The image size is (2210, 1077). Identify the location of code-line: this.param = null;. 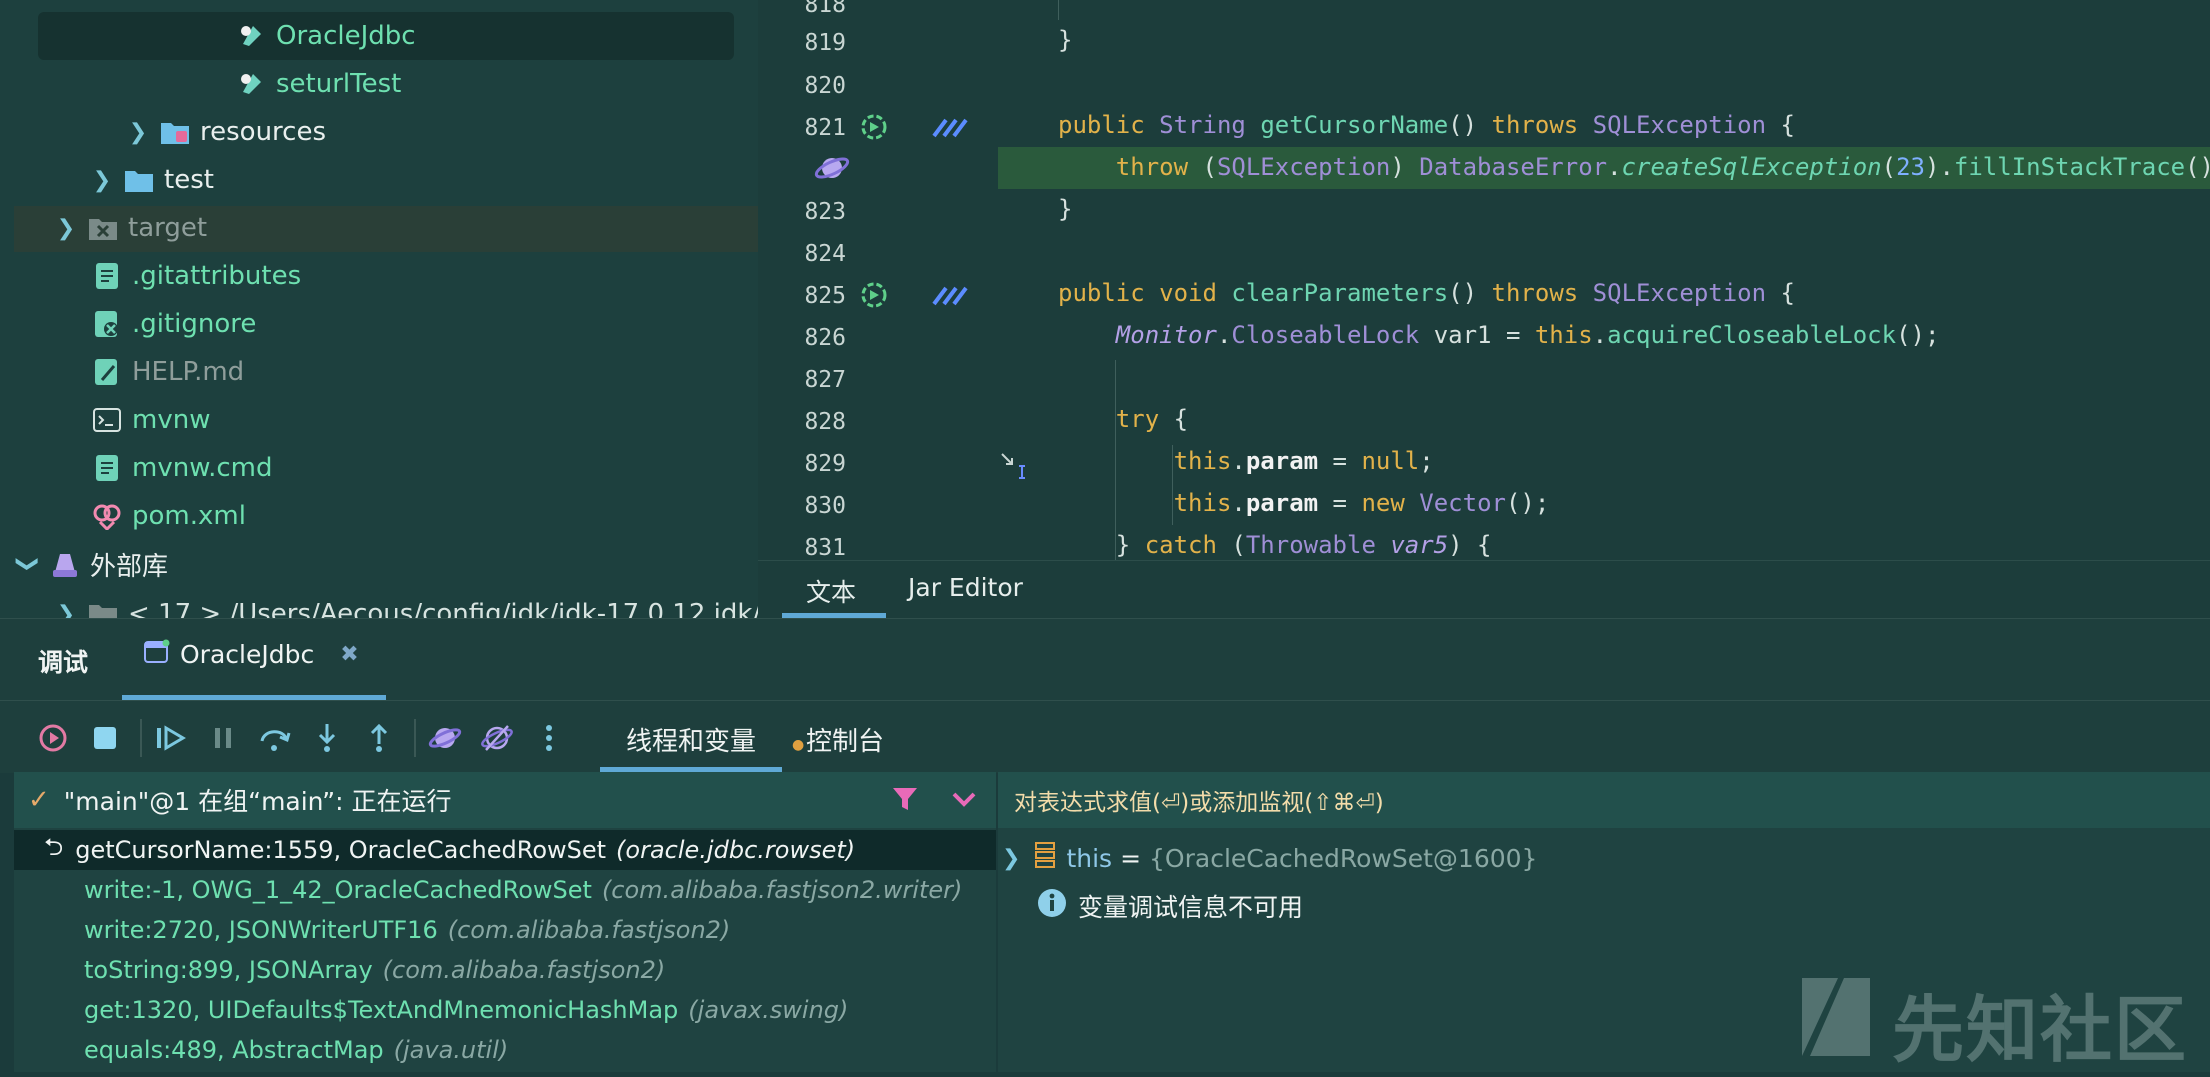
(1246, 461).